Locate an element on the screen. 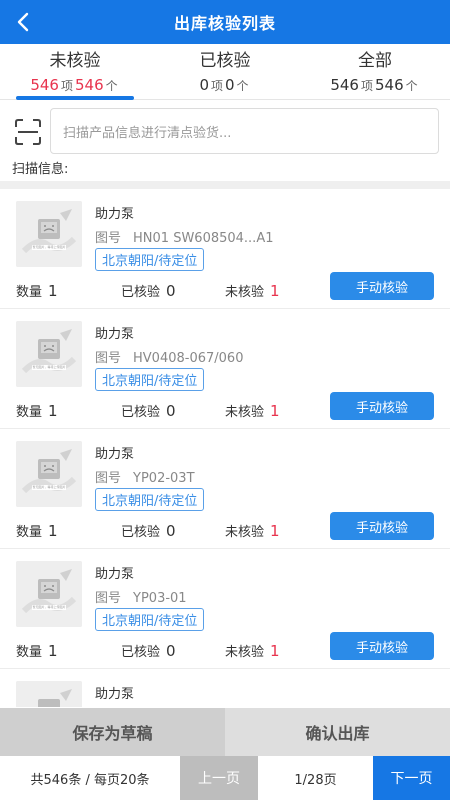 The height and width of the screenshot is (800, 450). tab-checked: 已核验 0项0个 is located at coordinates (225, 71).